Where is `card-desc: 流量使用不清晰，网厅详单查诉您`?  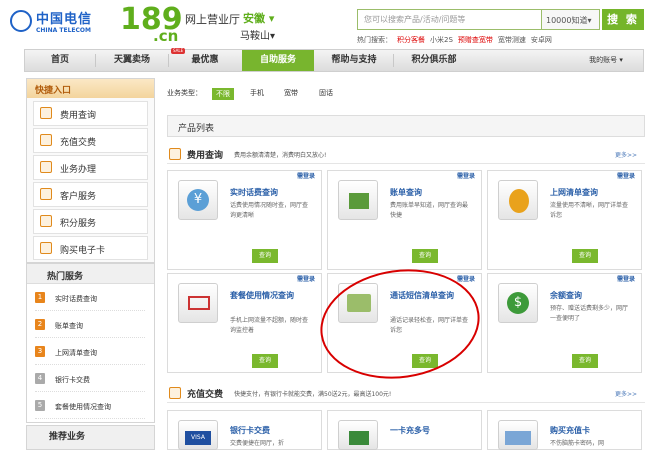 card-desc: 流量使用不清晰，网厅详单查诉您 is located at coordinates (589, 210).